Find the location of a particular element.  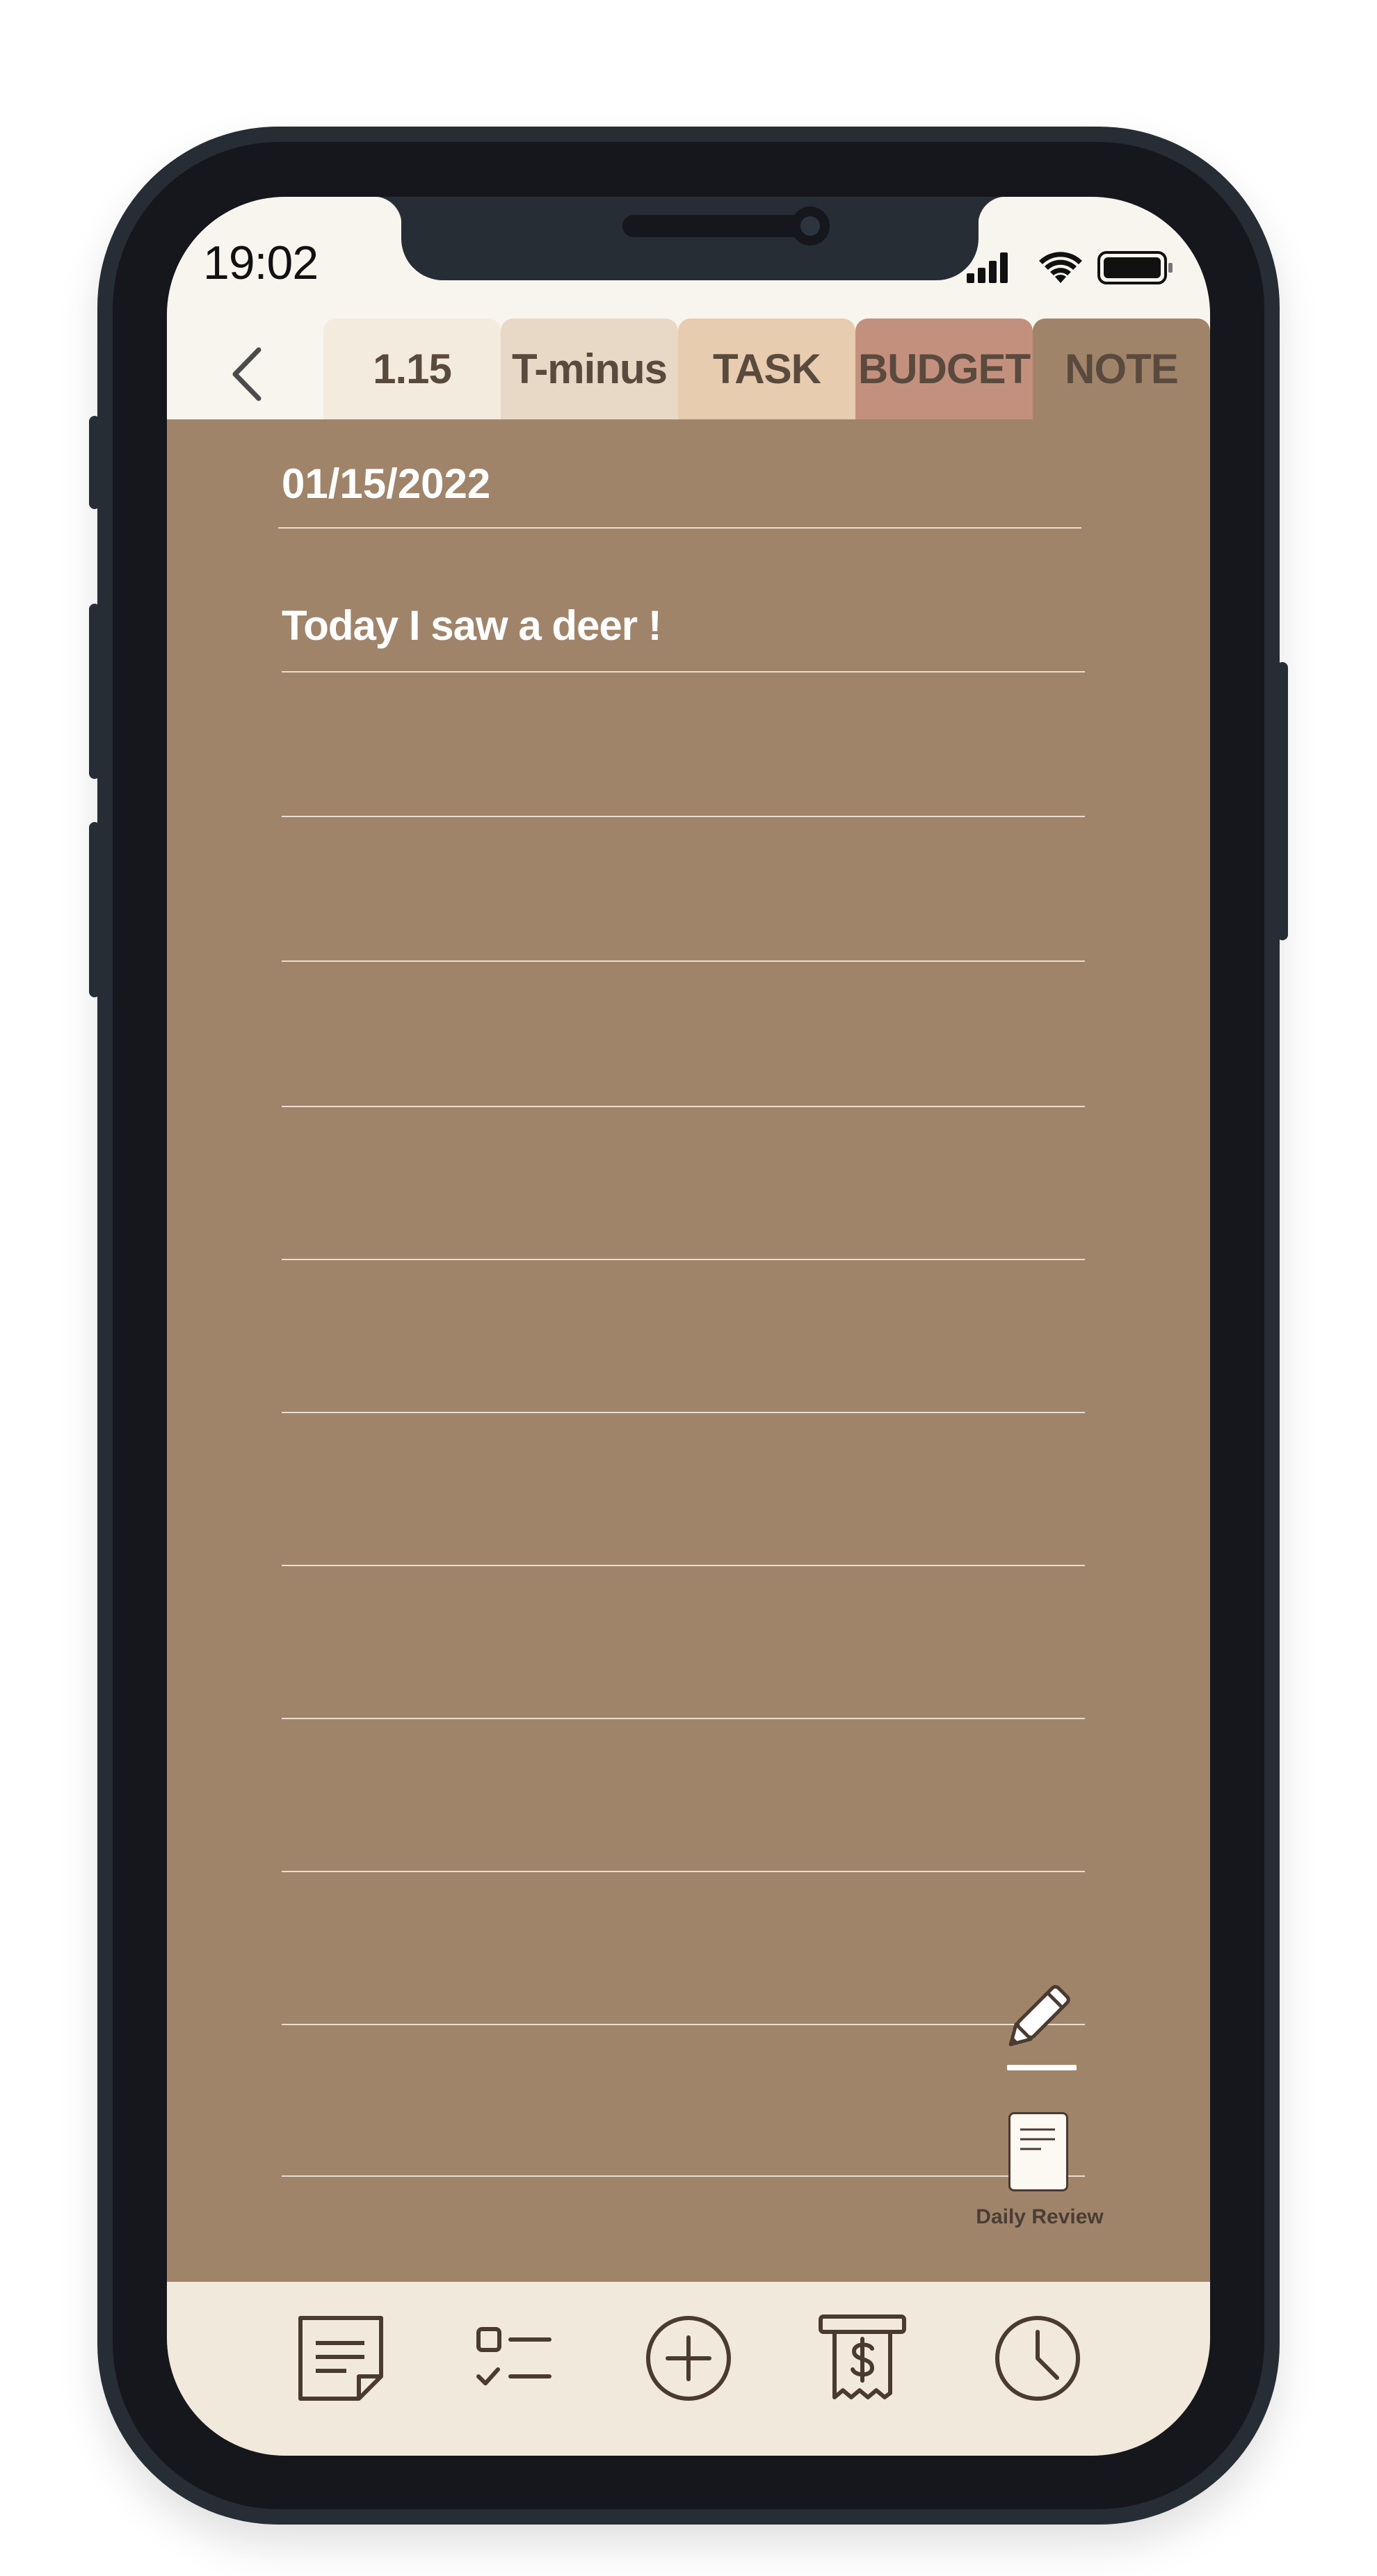

front-camera is located at coordinates (810, 226).